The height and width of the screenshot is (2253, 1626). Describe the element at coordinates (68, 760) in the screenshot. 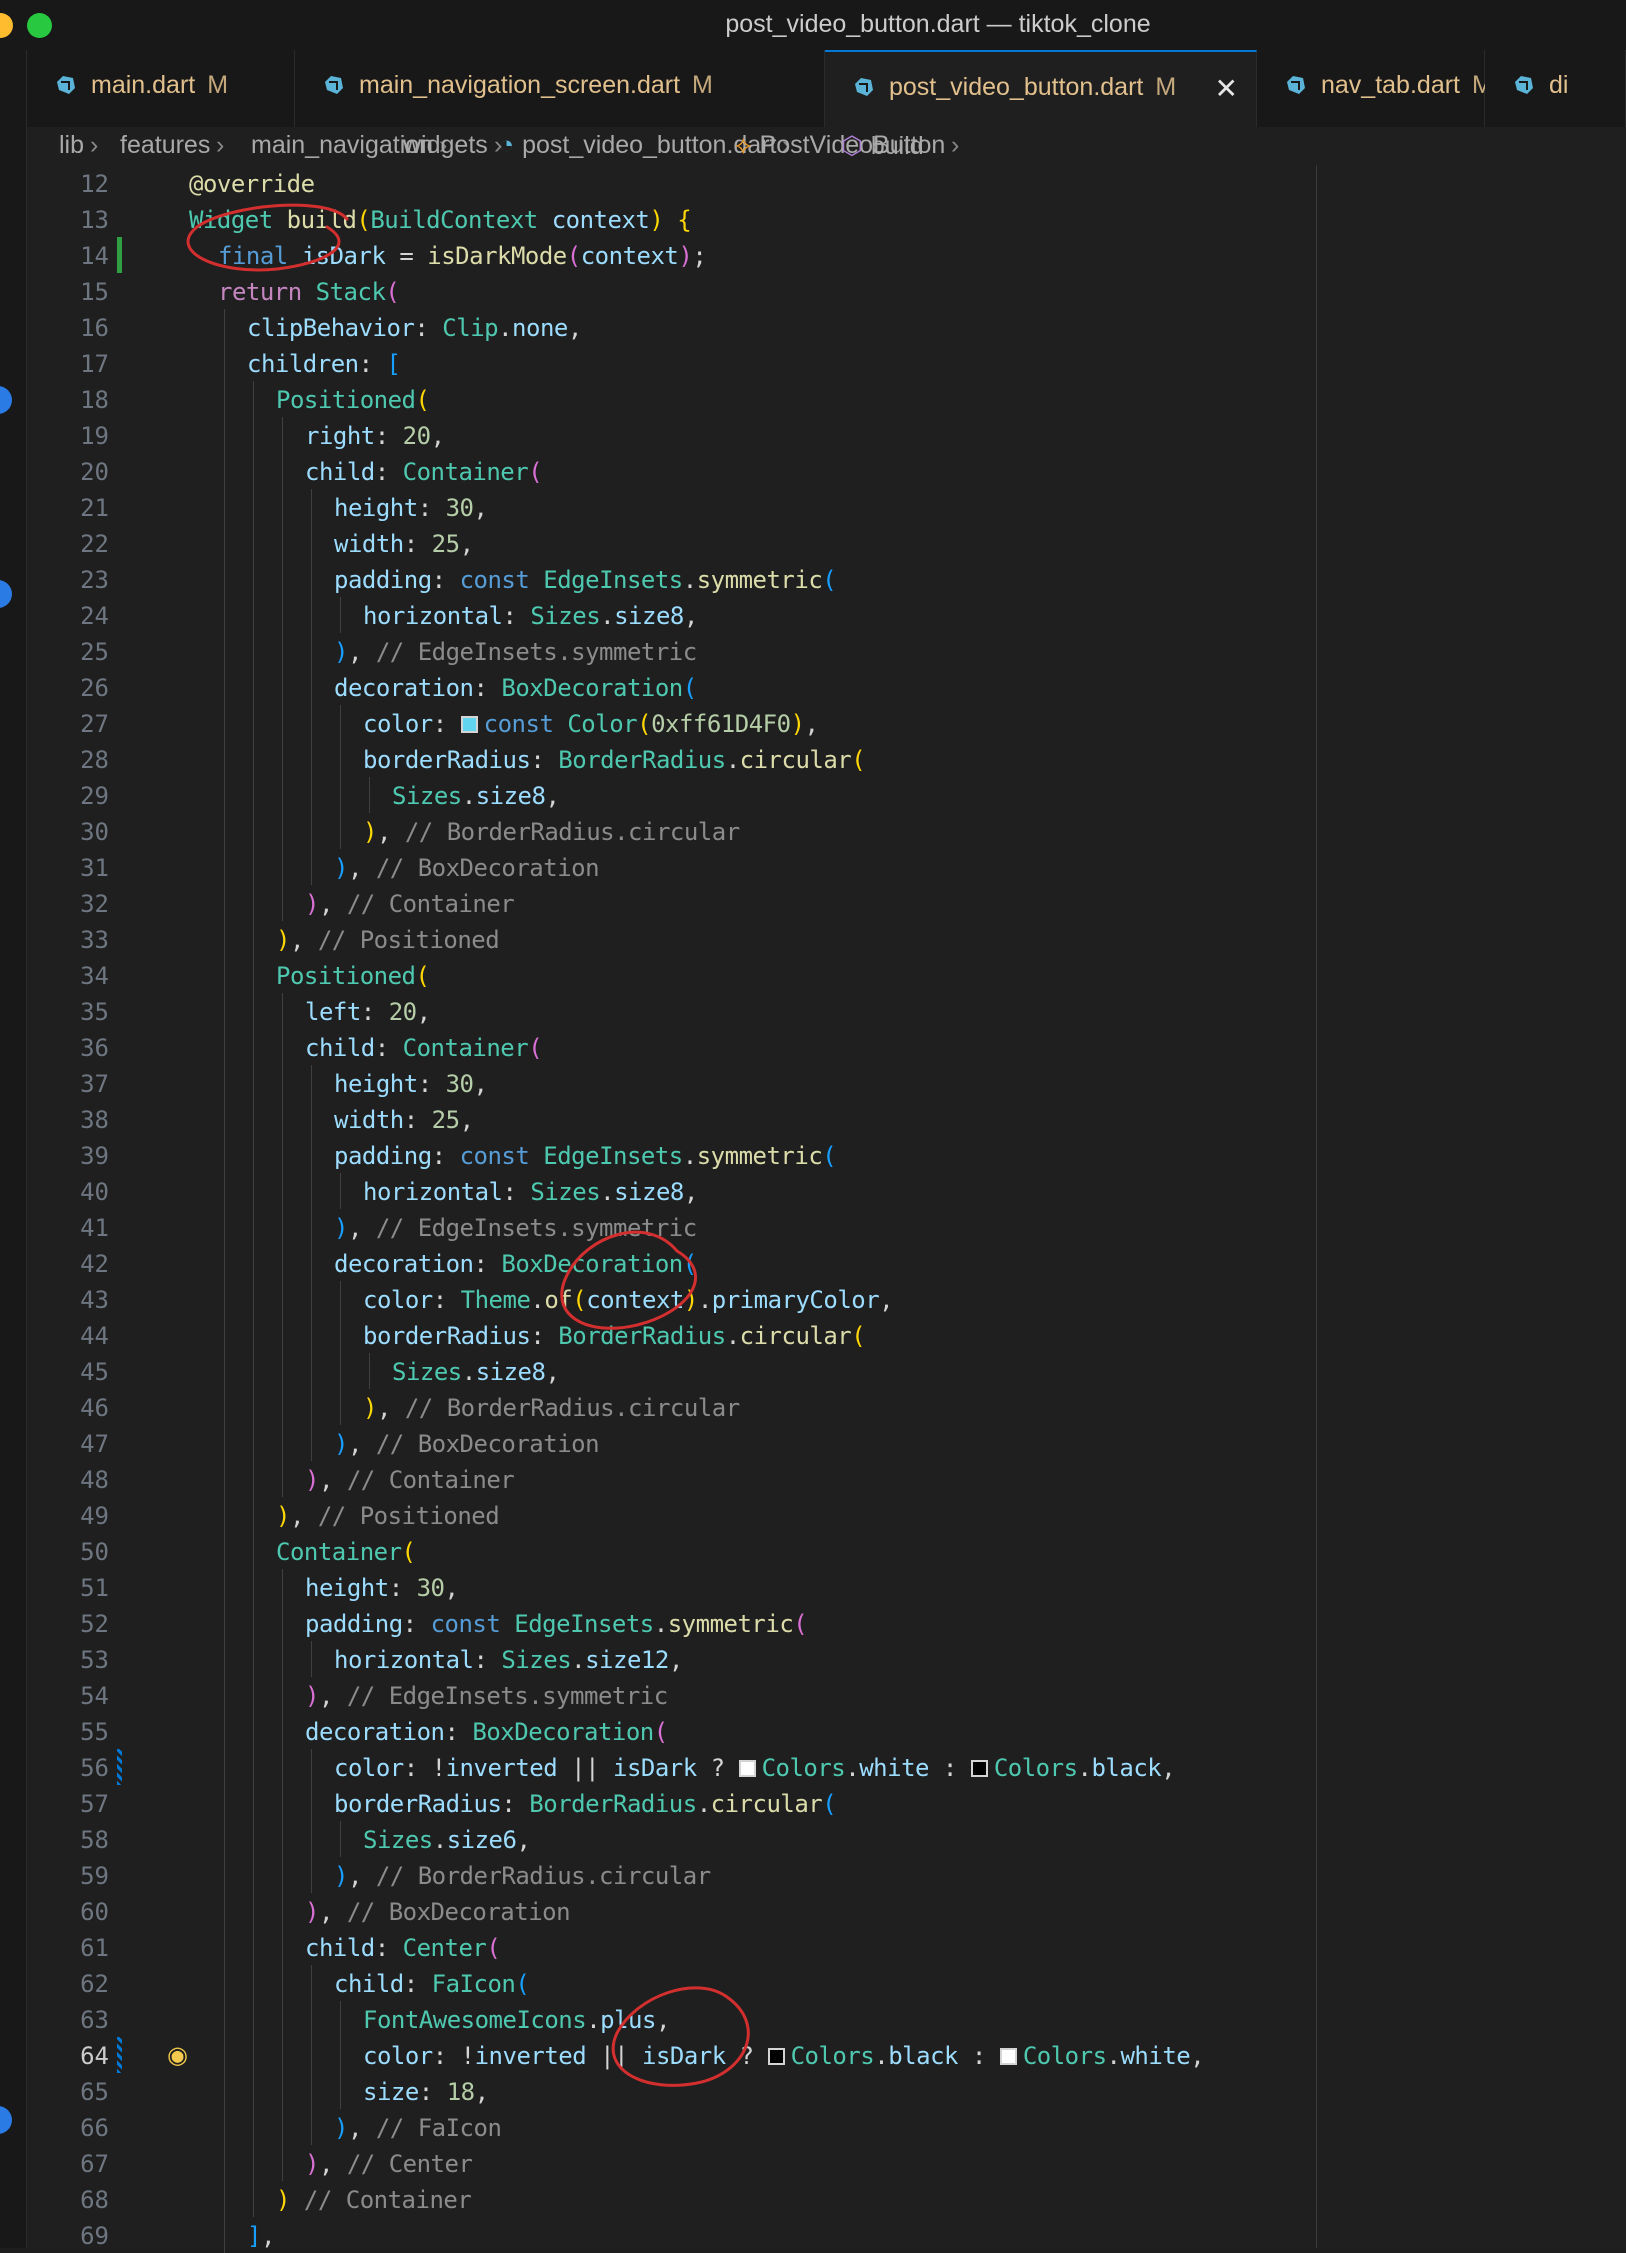

I see `line-number: 28` at that location.